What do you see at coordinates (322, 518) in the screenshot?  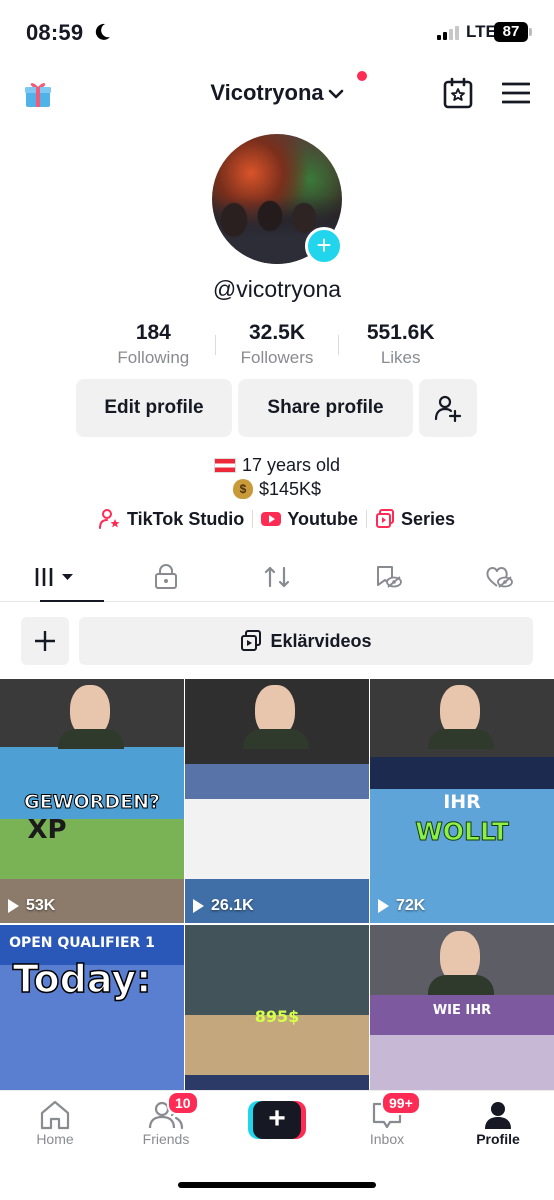 I see `link-label: Youtube` at bounding box center [322, 518].